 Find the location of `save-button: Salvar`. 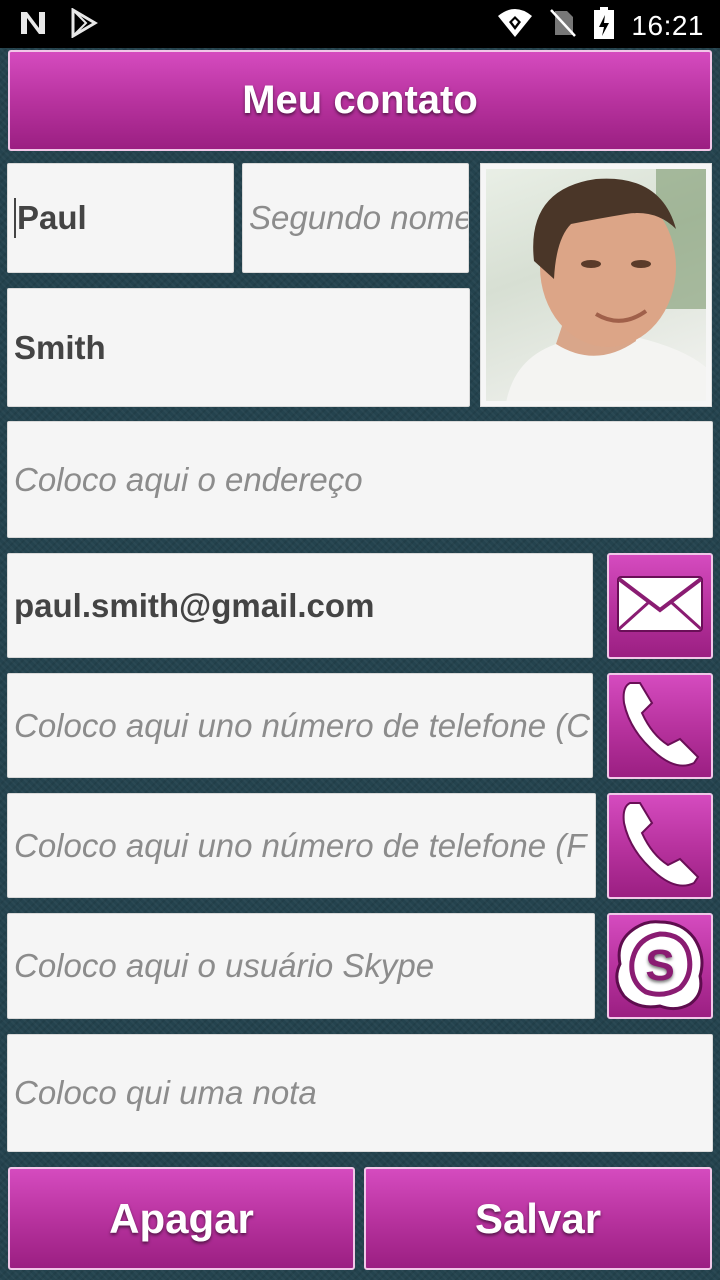

save-button: Salvar is located at coordinates (538, 1218).